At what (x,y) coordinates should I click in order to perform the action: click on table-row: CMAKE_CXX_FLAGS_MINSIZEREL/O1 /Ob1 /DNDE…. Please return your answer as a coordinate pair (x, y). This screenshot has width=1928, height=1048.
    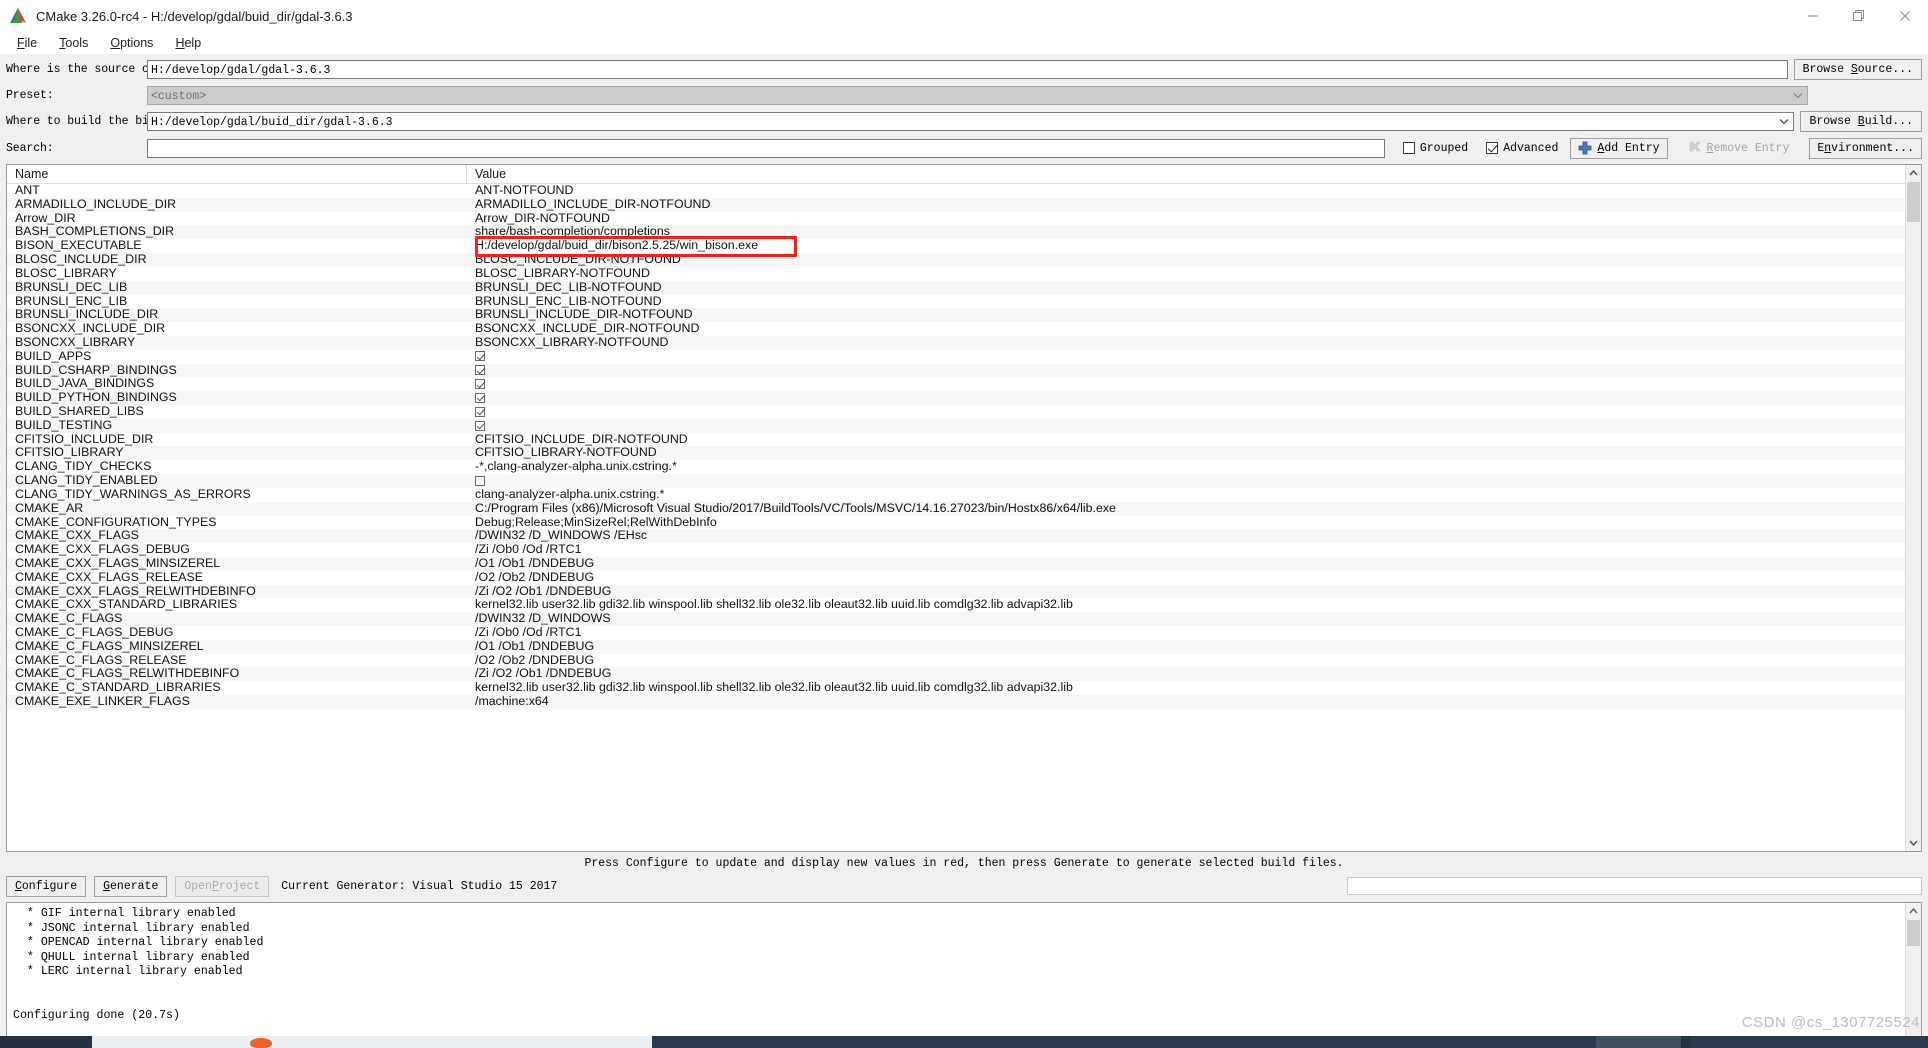
    Looking at the image, I should click on (964, 563).